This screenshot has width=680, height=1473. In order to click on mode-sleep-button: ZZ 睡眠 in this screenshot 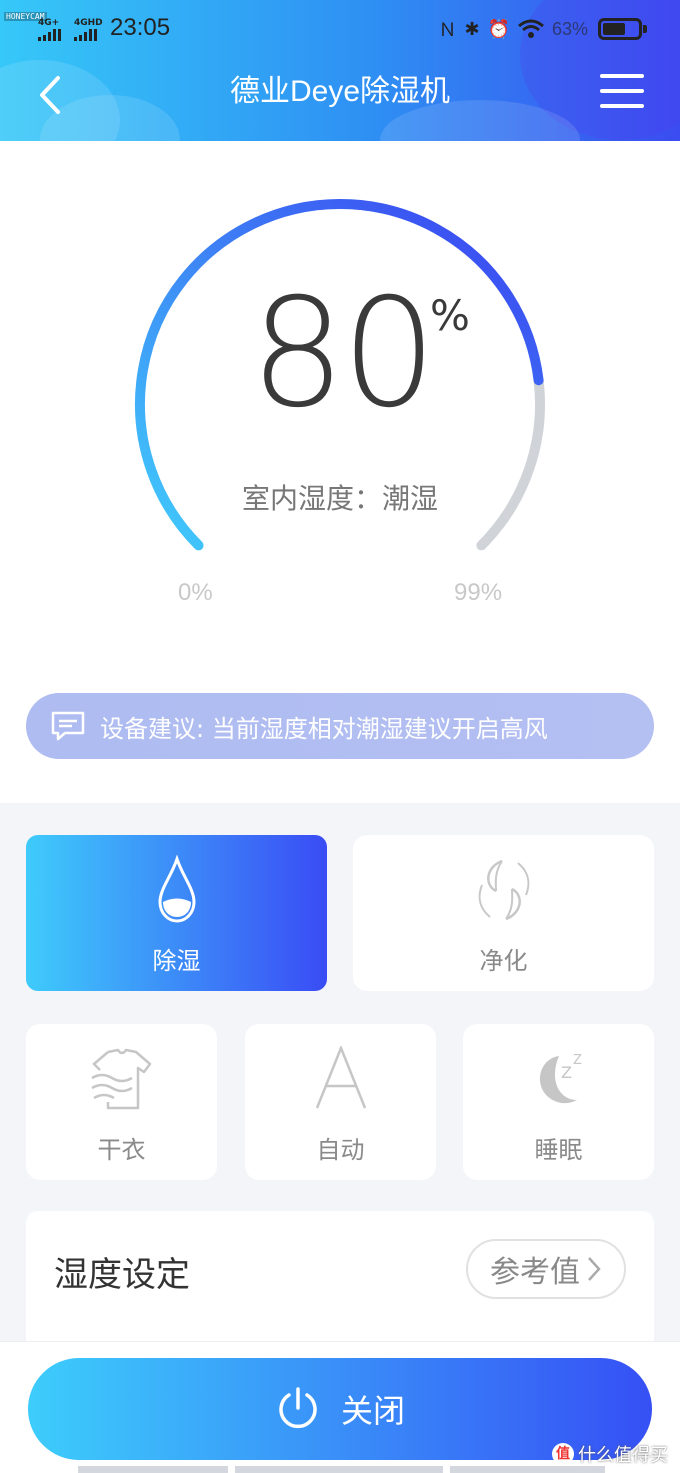, I will do `click(558, 1102)`.